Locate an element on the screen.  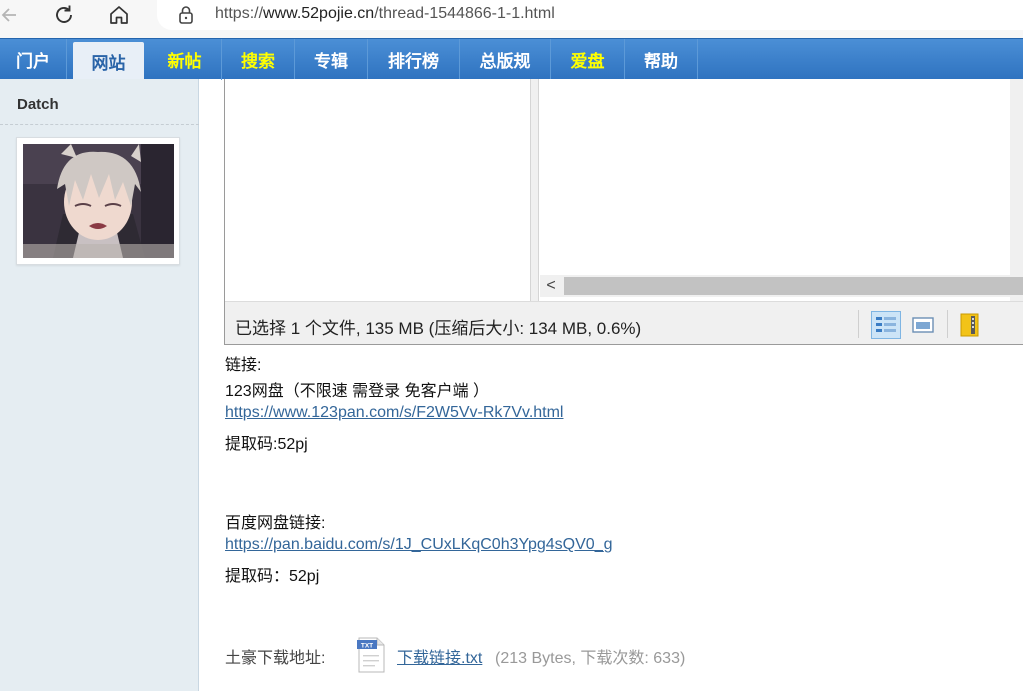
screenshot-folder-pane is located at coordinates (378, 190).